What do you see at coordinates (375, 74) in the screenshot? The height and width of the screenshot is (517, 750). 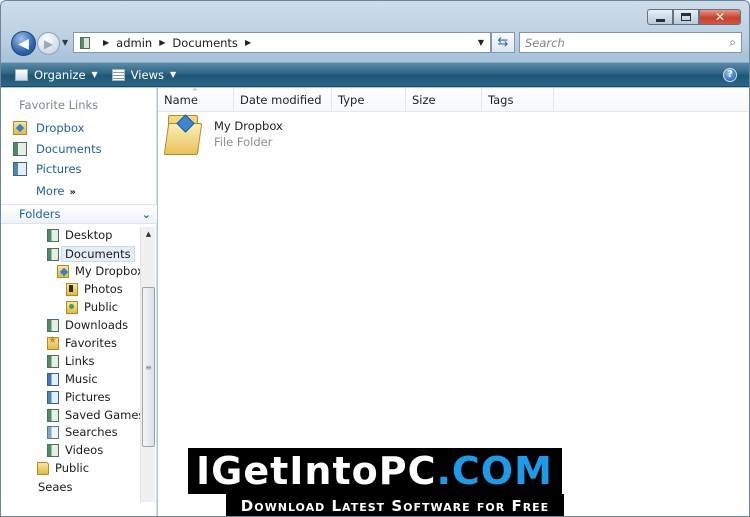 I see `command-bar: Organize ▼ Views ▼ ?` at bounding box center [375, 74].